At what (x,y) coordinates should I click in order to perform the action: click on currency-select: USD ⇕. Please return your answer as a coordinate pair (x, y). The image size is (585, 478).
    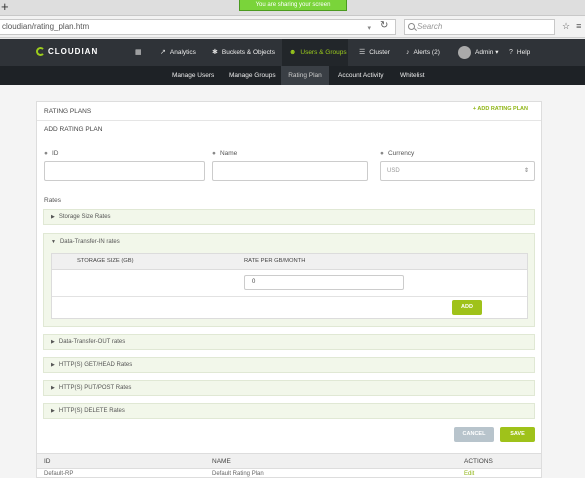
    Looking at the image, I should click on (457, 171).